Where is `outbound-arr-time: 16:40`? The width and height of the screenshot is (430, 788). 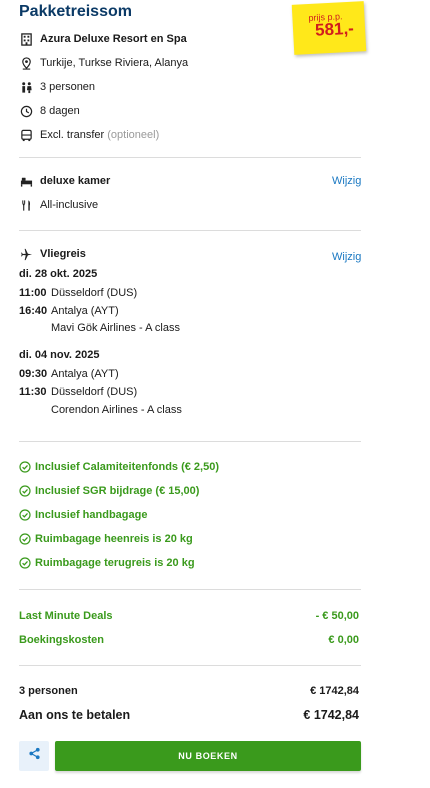
outbound-arr-time: 16:40 is located at coordinates (33, 311).